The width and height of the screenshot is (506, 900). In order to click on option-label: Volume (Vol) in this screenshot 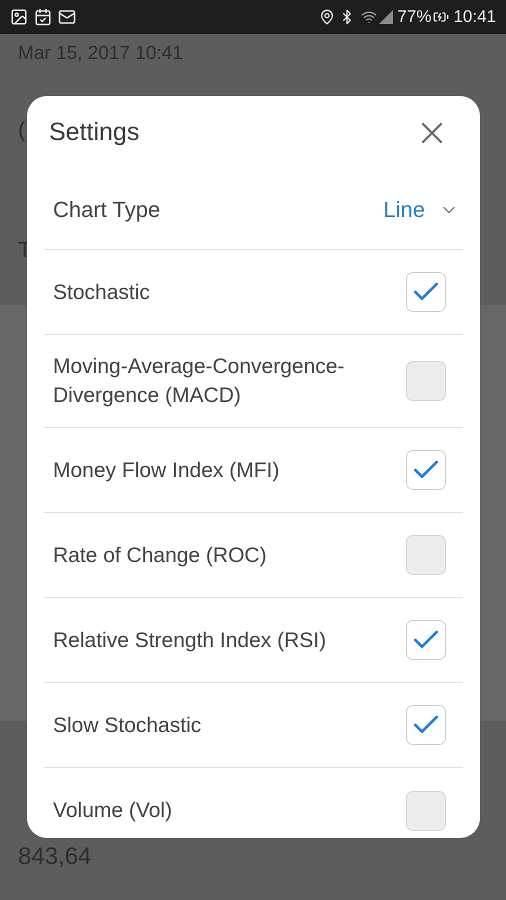, I will do `click(113, 811)`.